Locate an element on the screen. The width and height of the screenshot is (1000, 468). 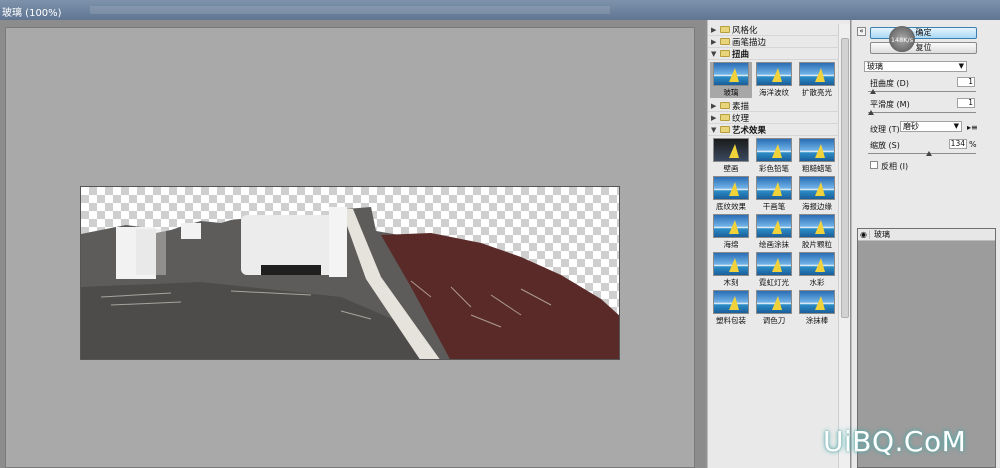
folder-distort: ▼ 扭曲 is located at coordinates (773, 54).